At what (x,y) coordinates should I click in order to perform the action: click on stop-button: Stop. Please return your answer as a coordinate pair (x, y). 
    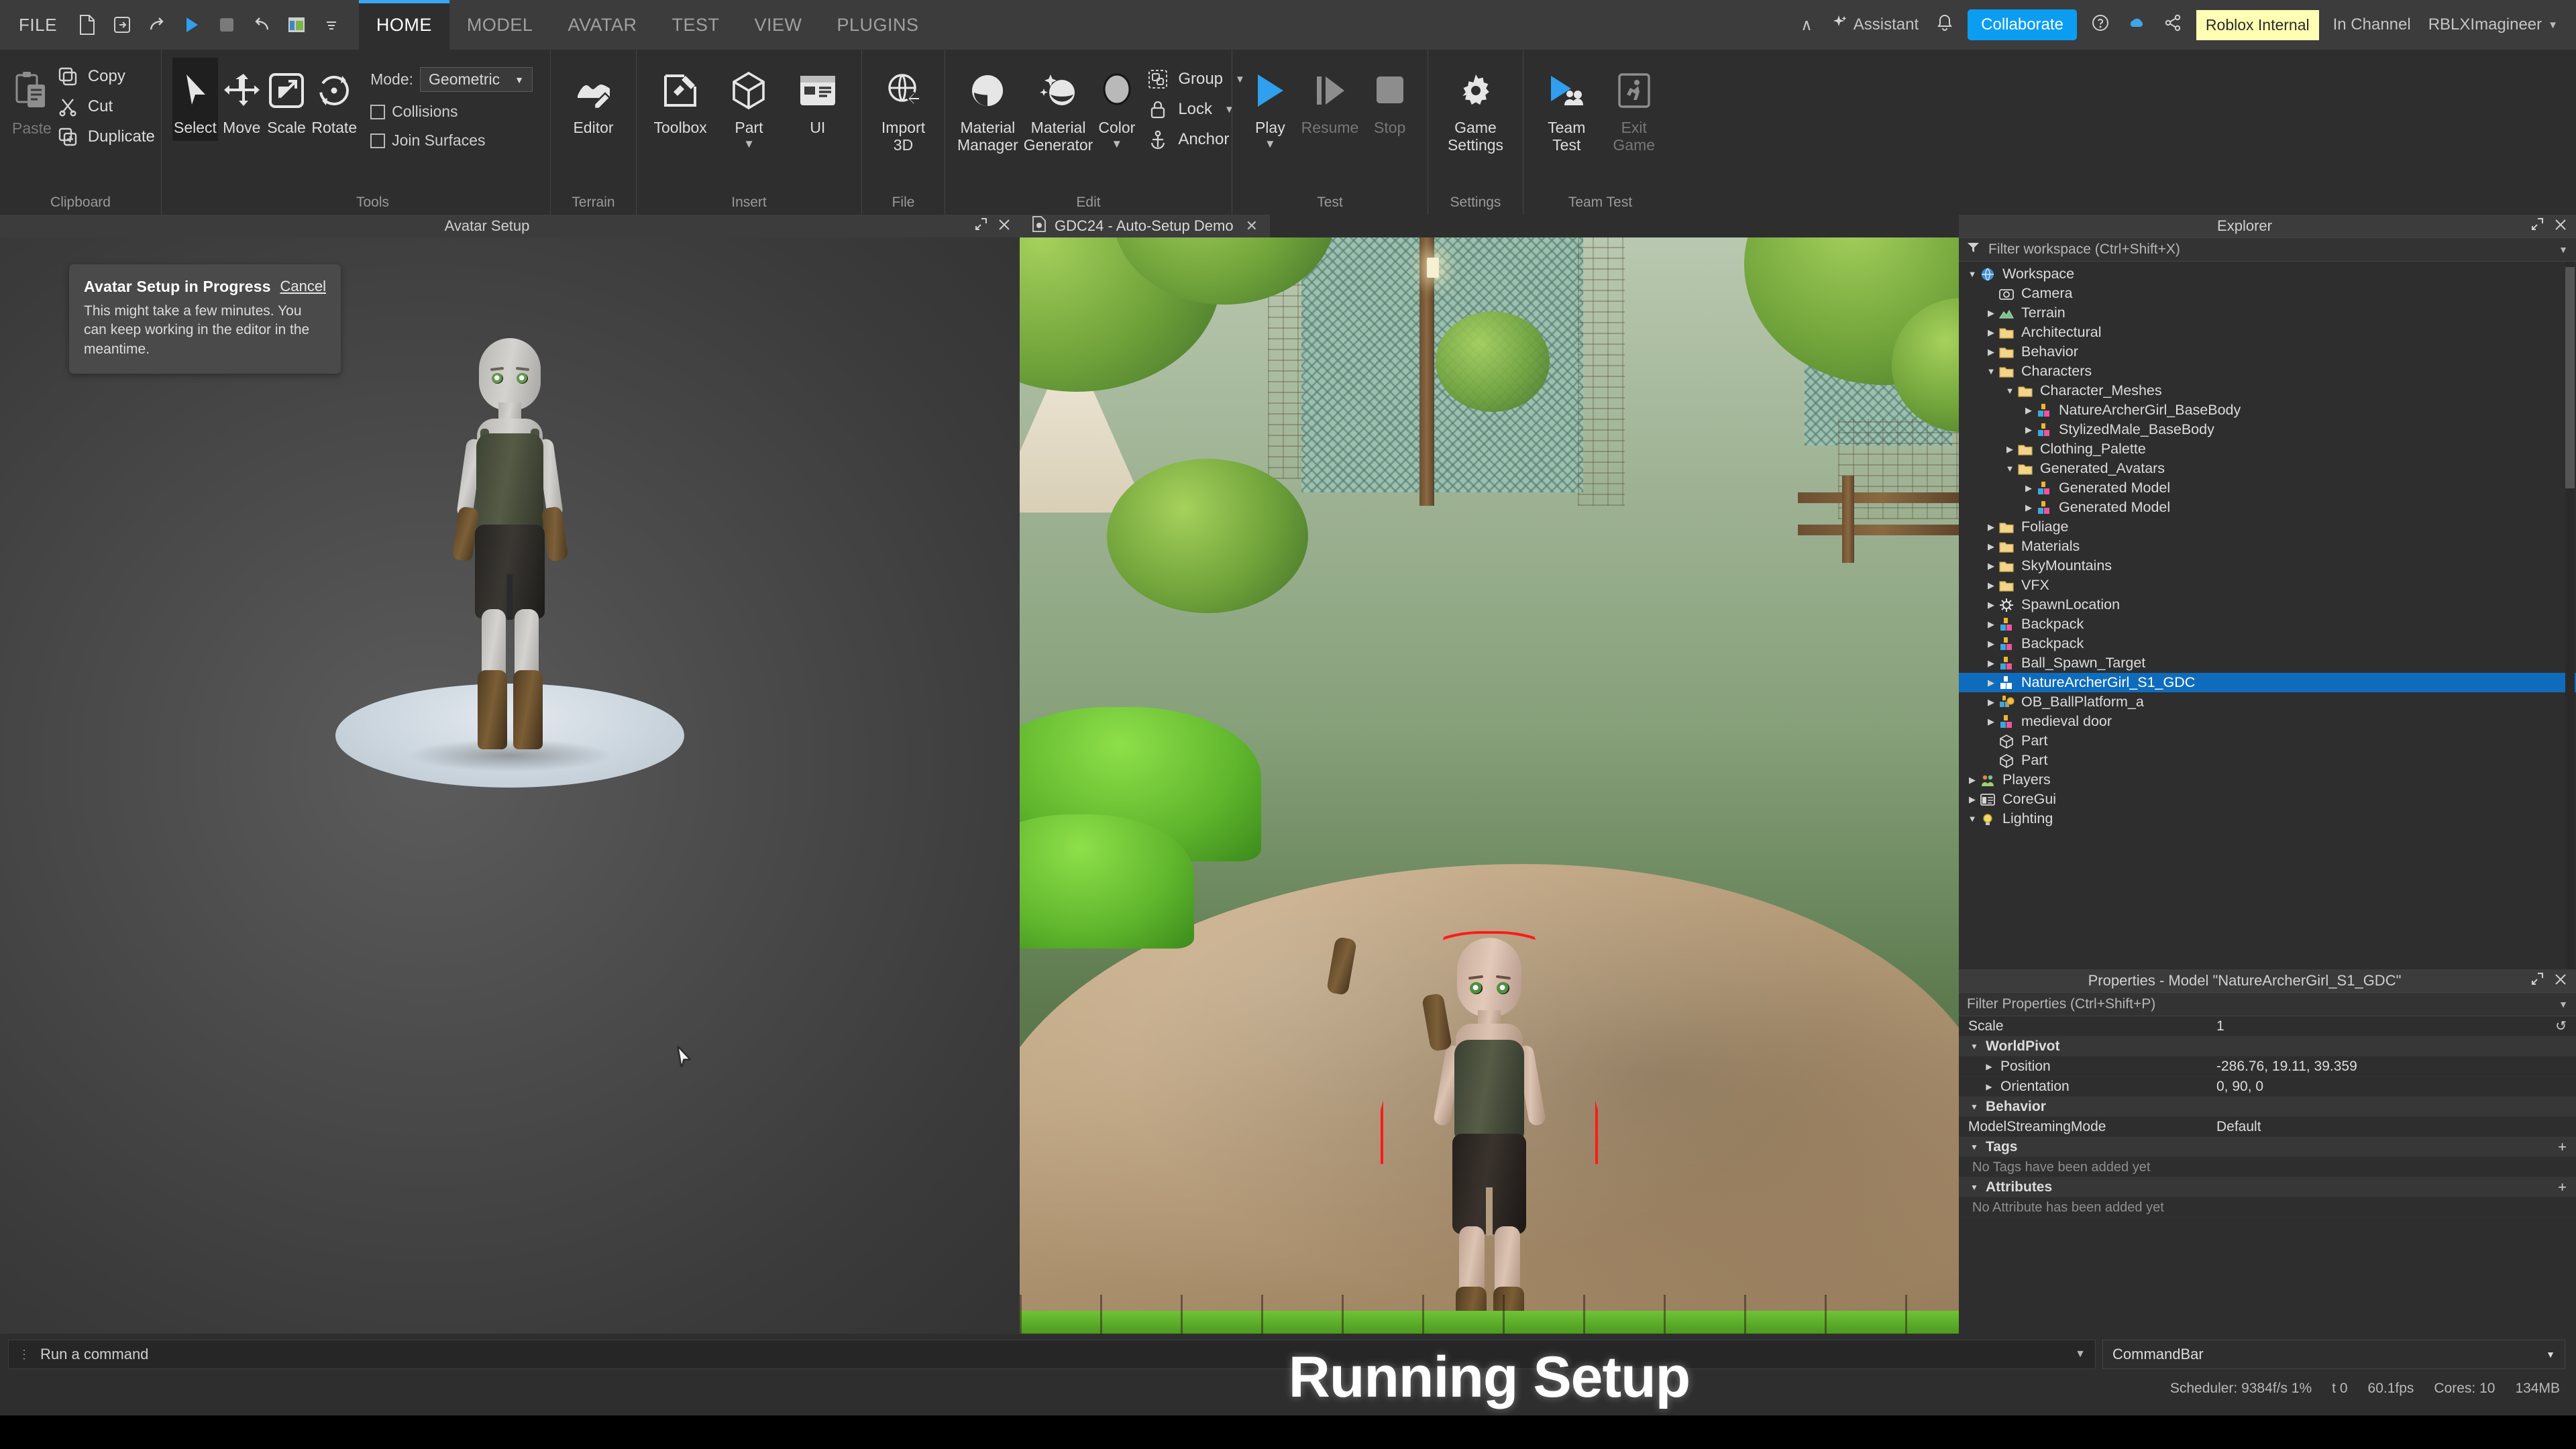
    Looking at the image, I should click on (1389, 99).